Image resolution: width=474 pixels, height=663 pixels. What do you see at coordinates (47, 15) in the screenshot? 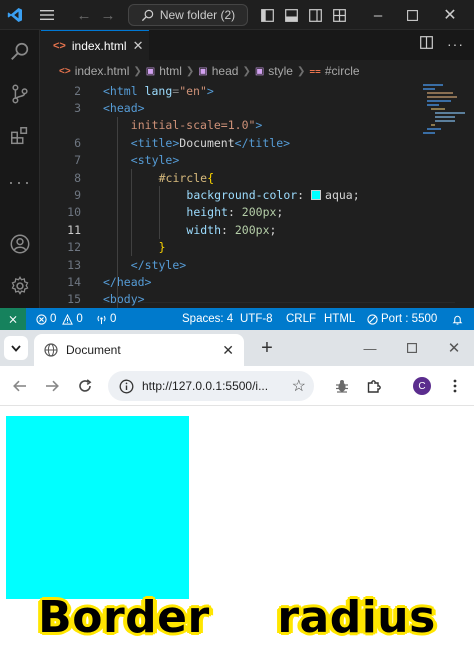
I see `menu-icon` at bounding box center [47, 15].